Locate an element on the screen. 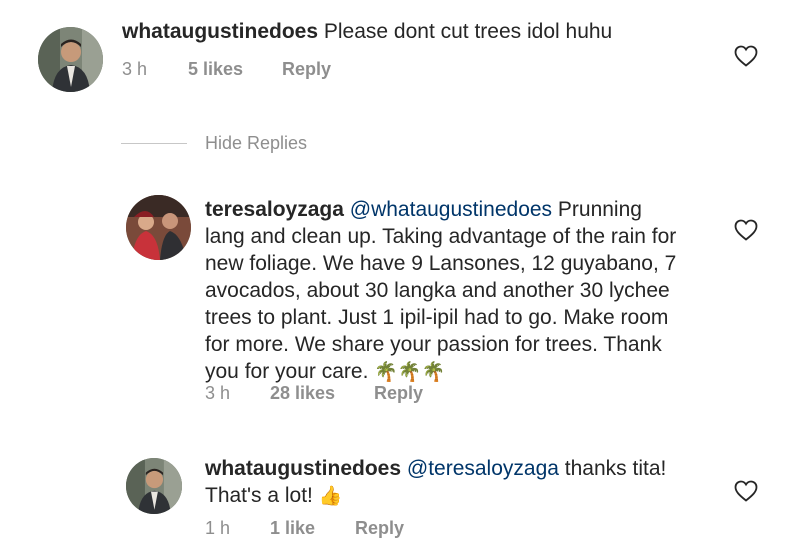  mention-link: @teresaloyzaga is located at coordinates (483, 468).